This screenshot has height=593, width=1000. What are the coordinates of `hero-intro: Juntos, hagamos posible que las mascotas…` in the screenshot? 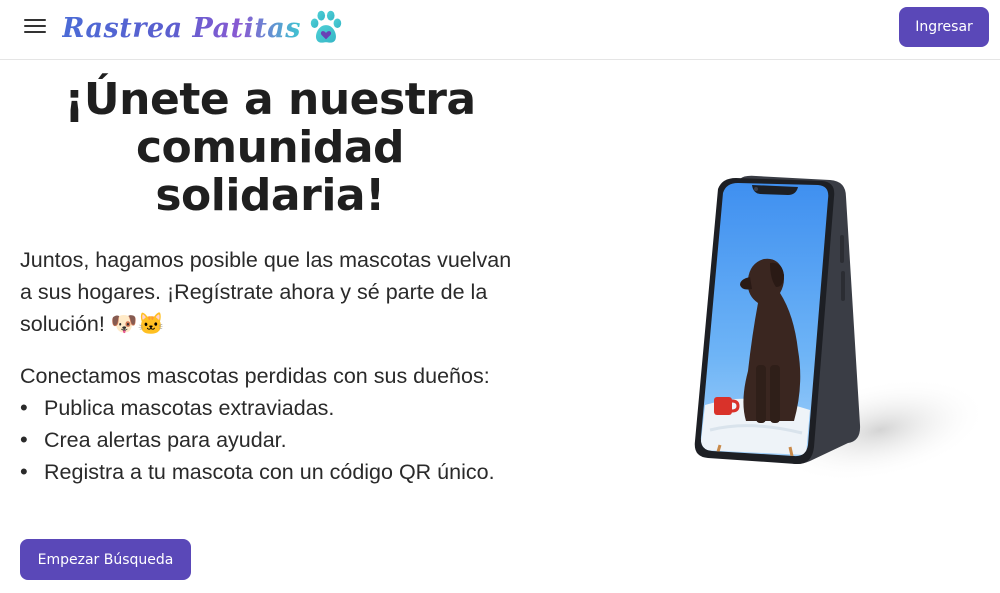 It's located at (266, 292).